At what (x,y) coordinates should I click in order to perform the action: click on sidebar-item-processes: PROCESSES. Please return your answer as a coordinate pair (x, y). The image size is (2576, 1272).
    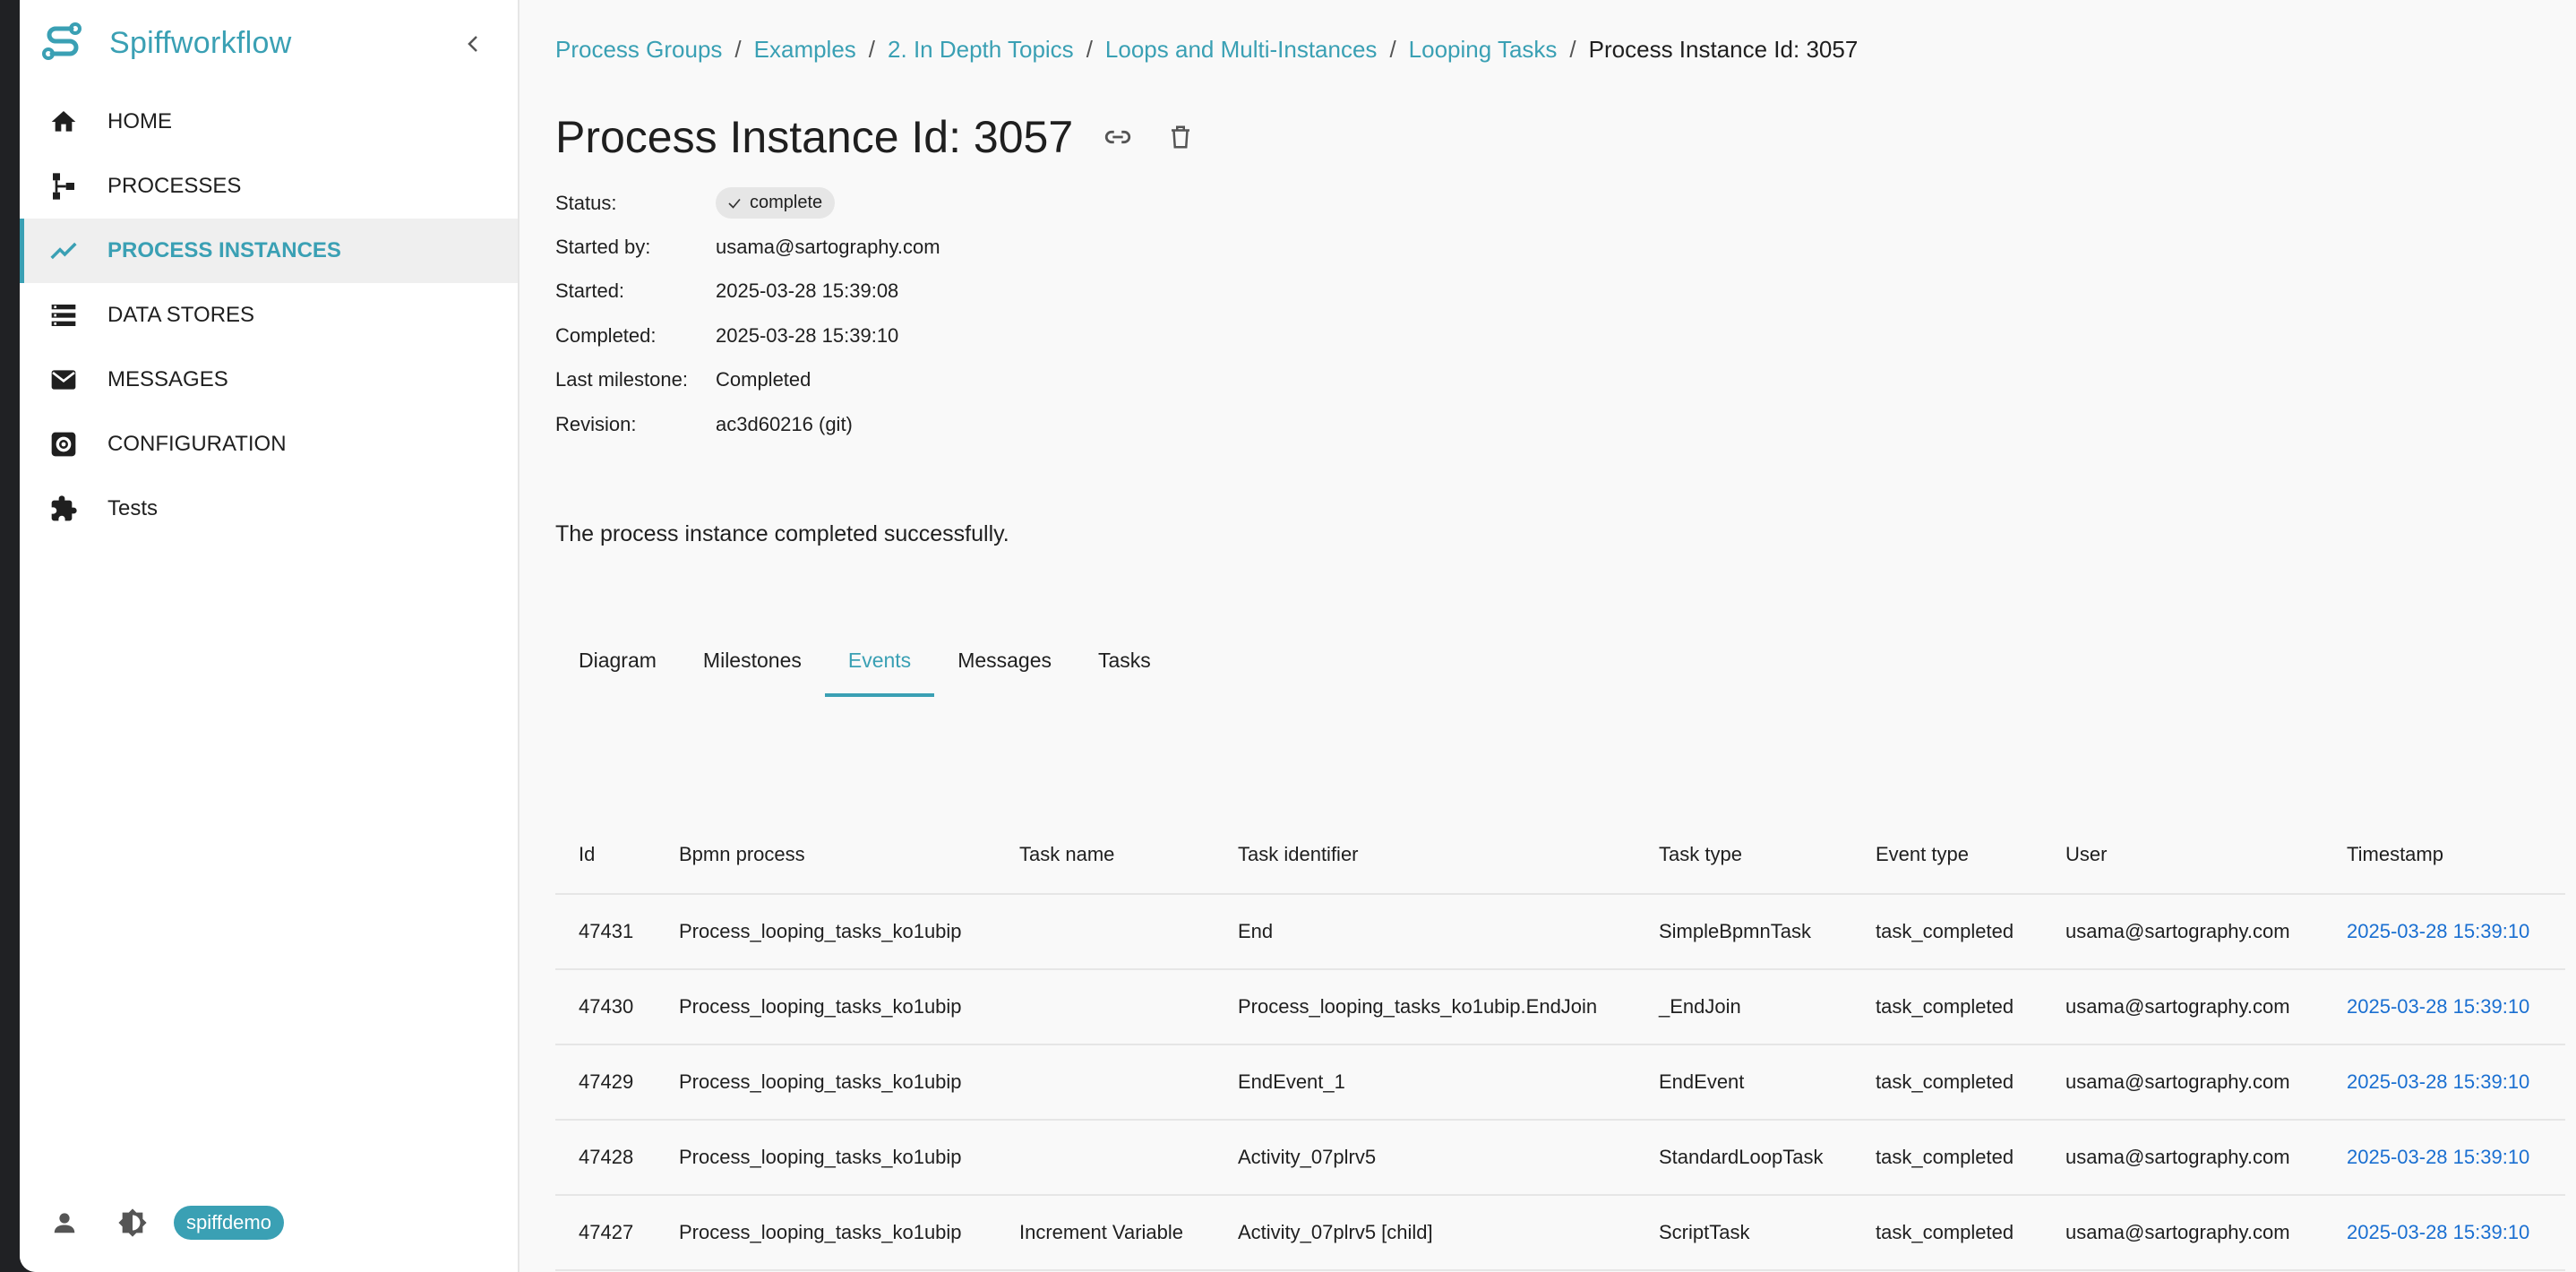
    Looking at the image, I should click on (269, 186).